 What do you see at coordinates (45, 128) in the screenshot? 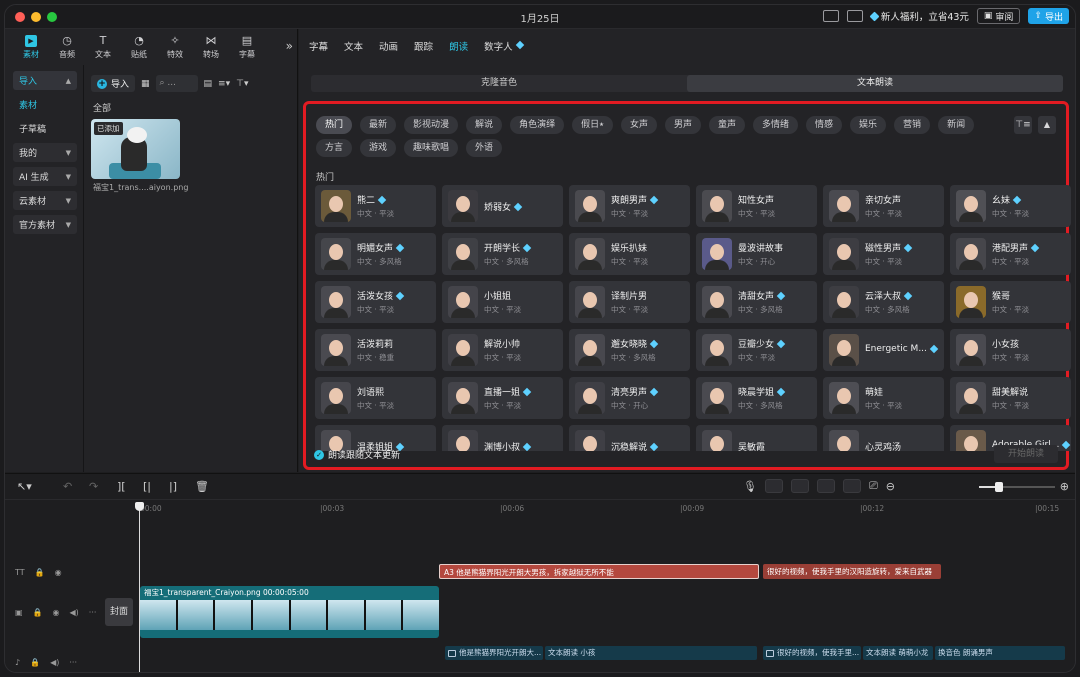
I see `nav-draft: 子草稿` at bounding box center [45, 128].